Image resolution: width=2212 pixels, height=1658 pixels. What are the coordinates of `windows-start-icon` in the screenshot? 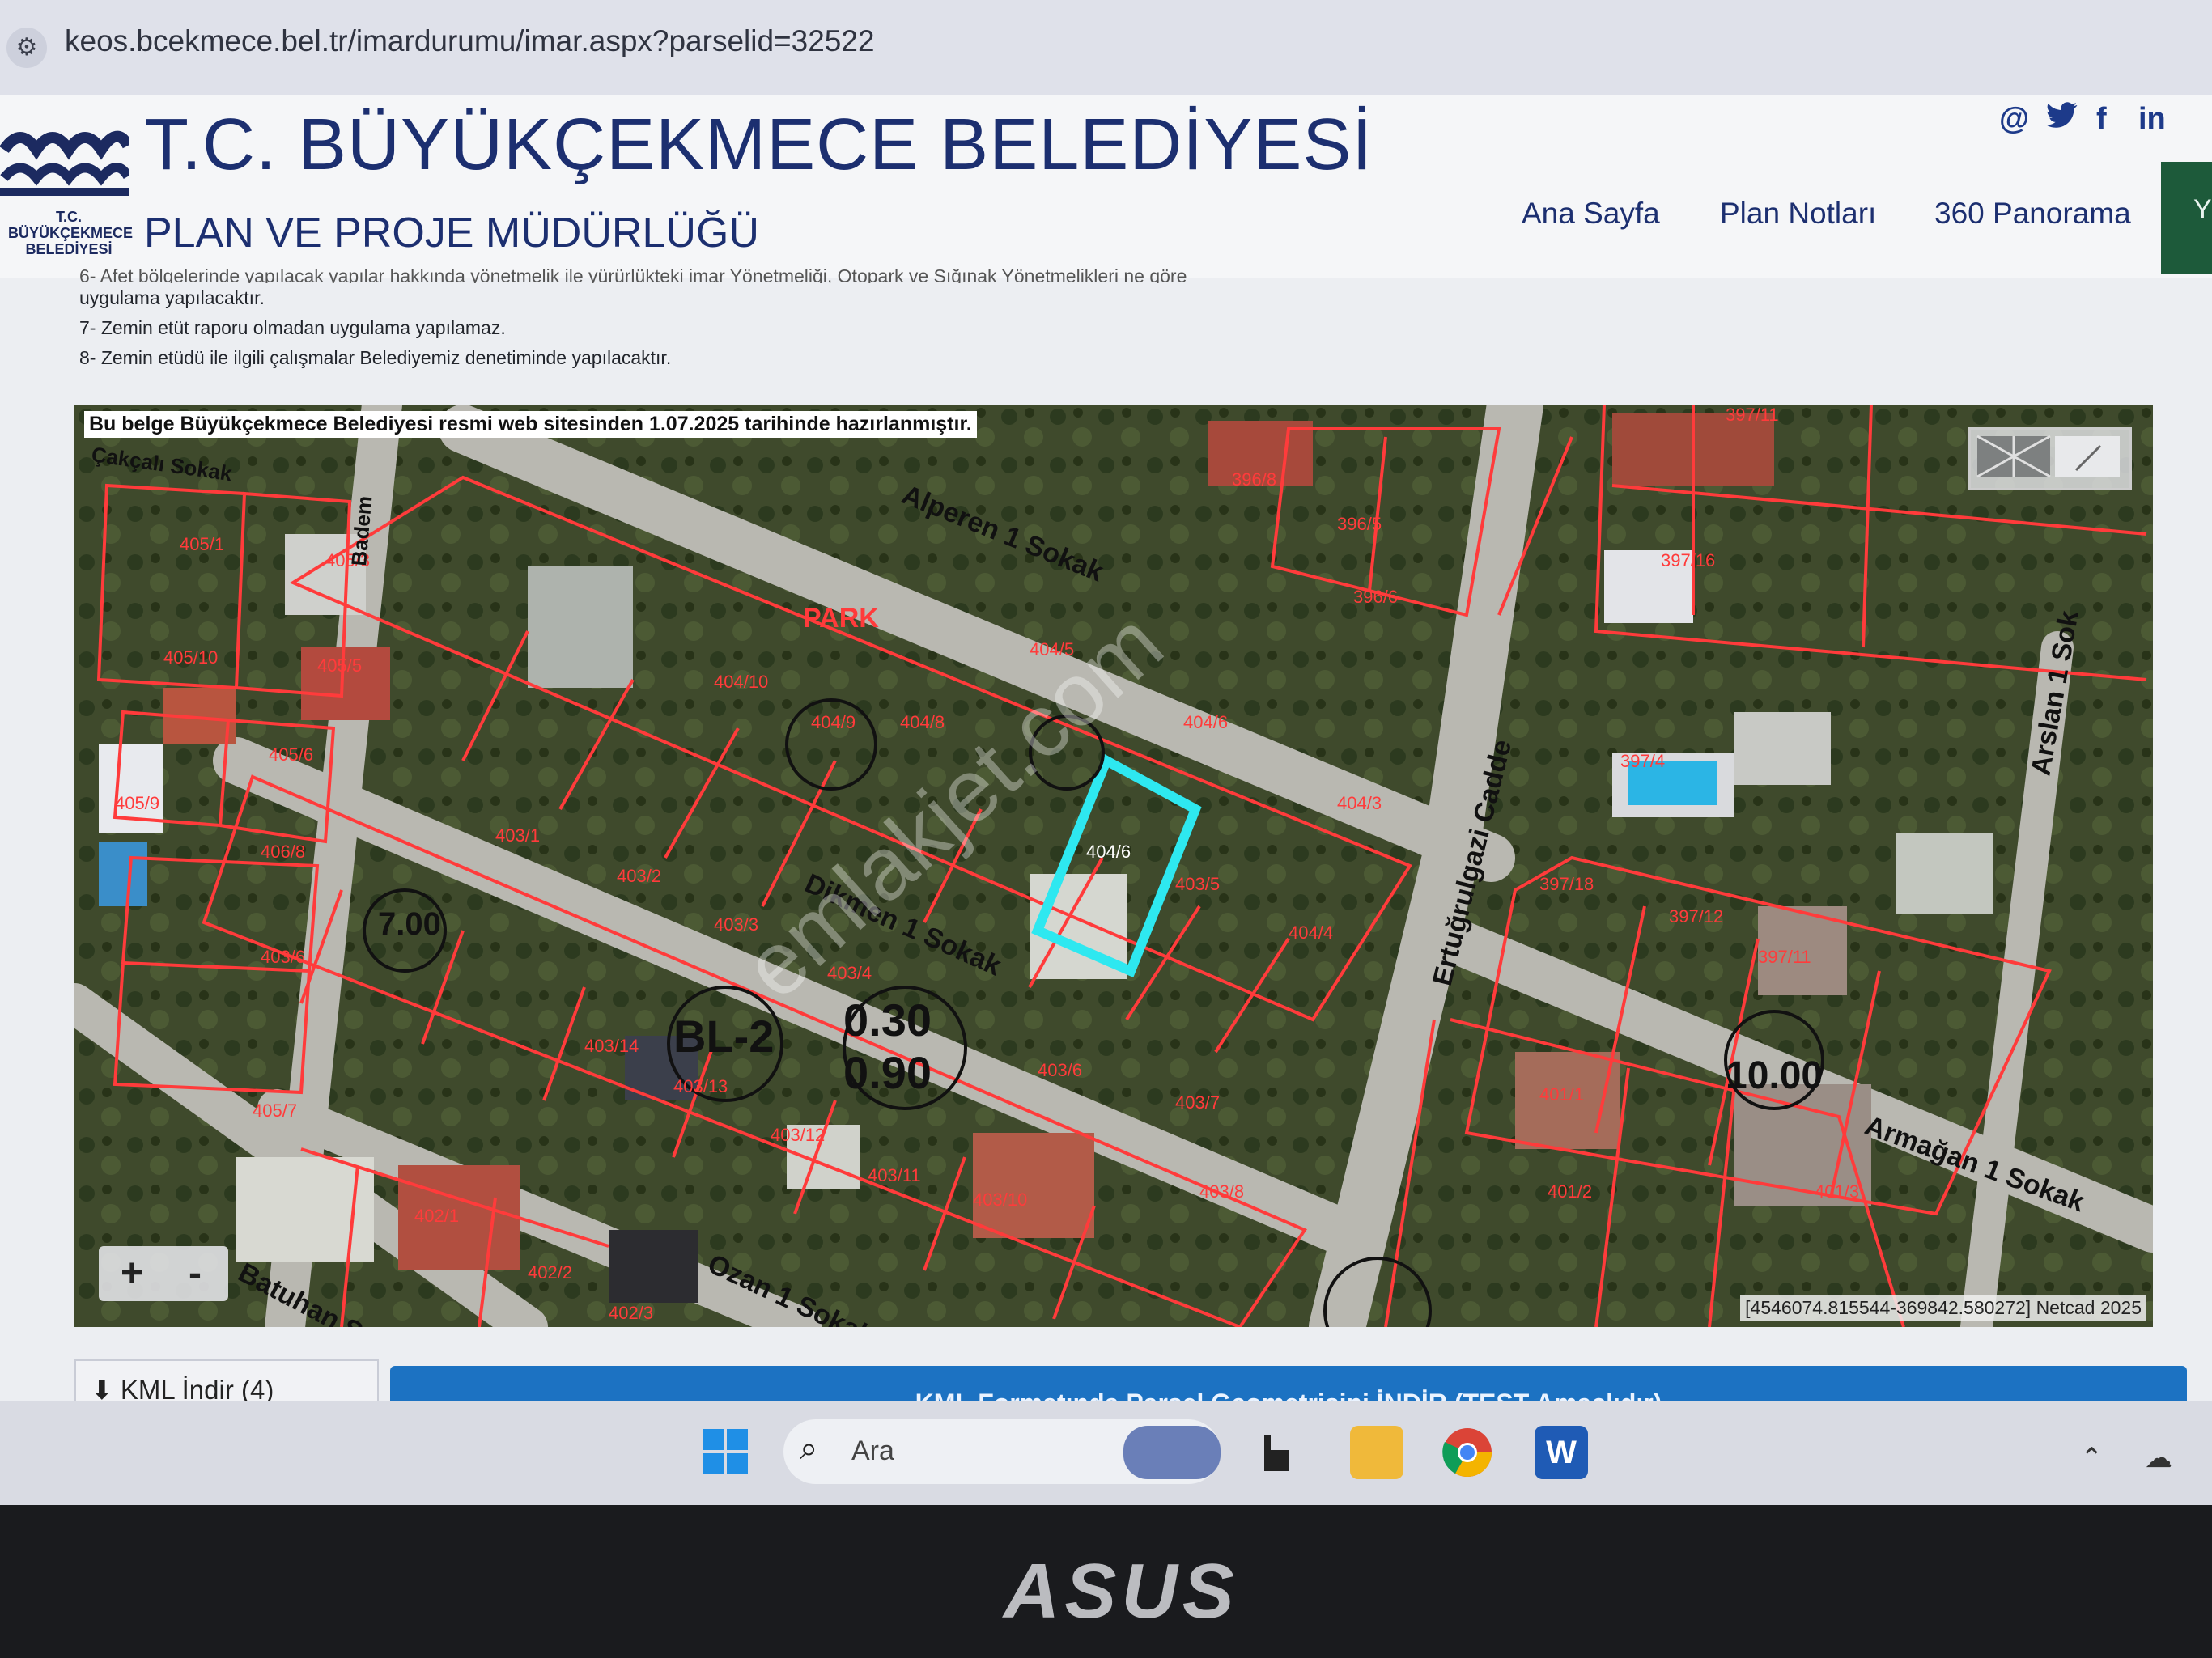 It's located at (725, 1451).